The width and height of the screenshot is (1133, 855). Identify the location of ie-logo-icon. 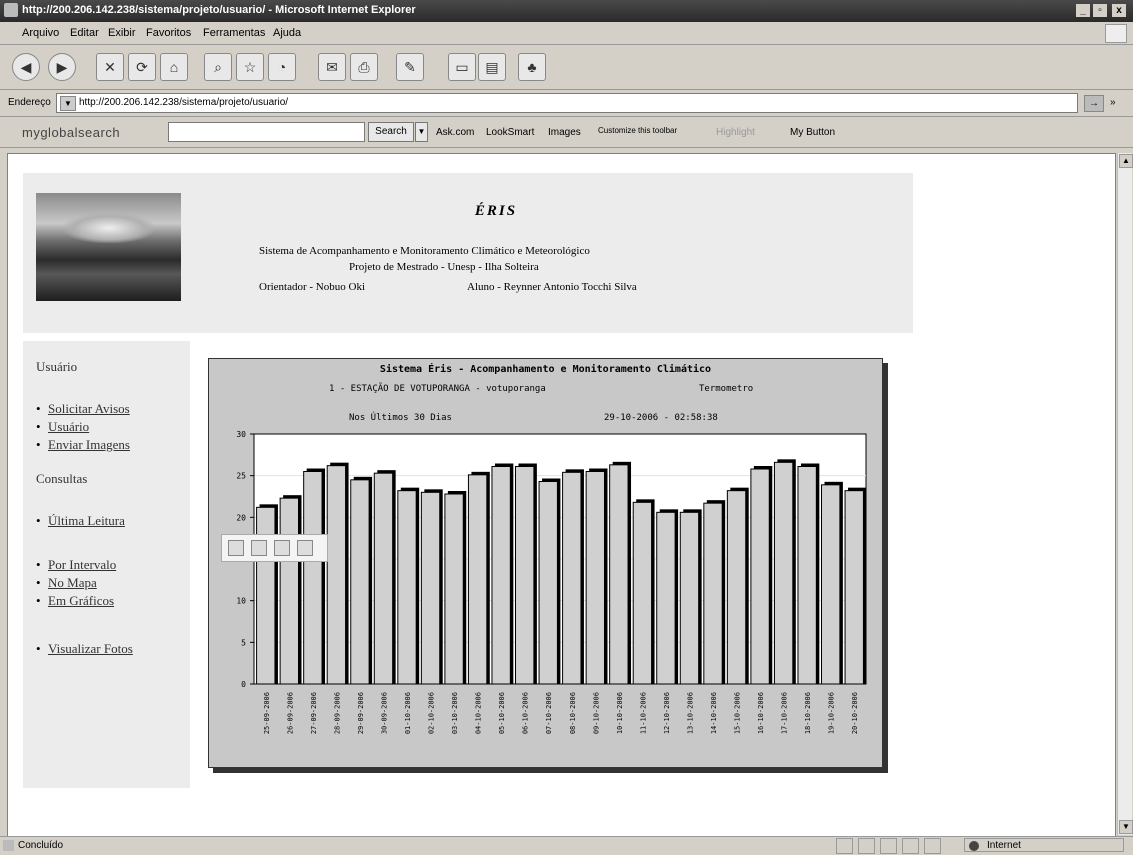
(11, 10).